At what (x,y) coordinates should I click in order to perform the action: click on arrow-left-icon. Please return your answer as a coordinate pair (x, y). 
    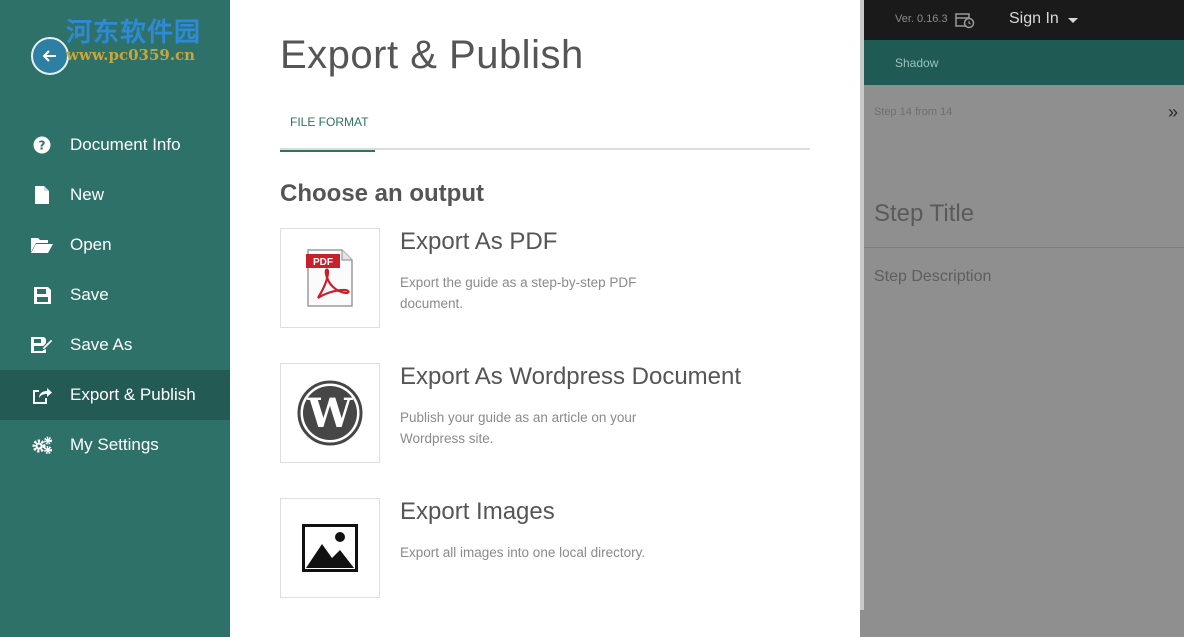
    Looking at the image, I should click on (49, 56).